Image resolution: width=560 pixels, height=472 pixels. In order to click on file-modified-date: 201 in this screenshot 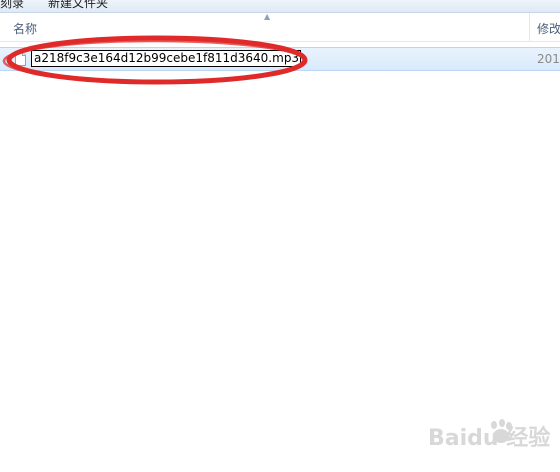, I will do `click(548, 59)`.